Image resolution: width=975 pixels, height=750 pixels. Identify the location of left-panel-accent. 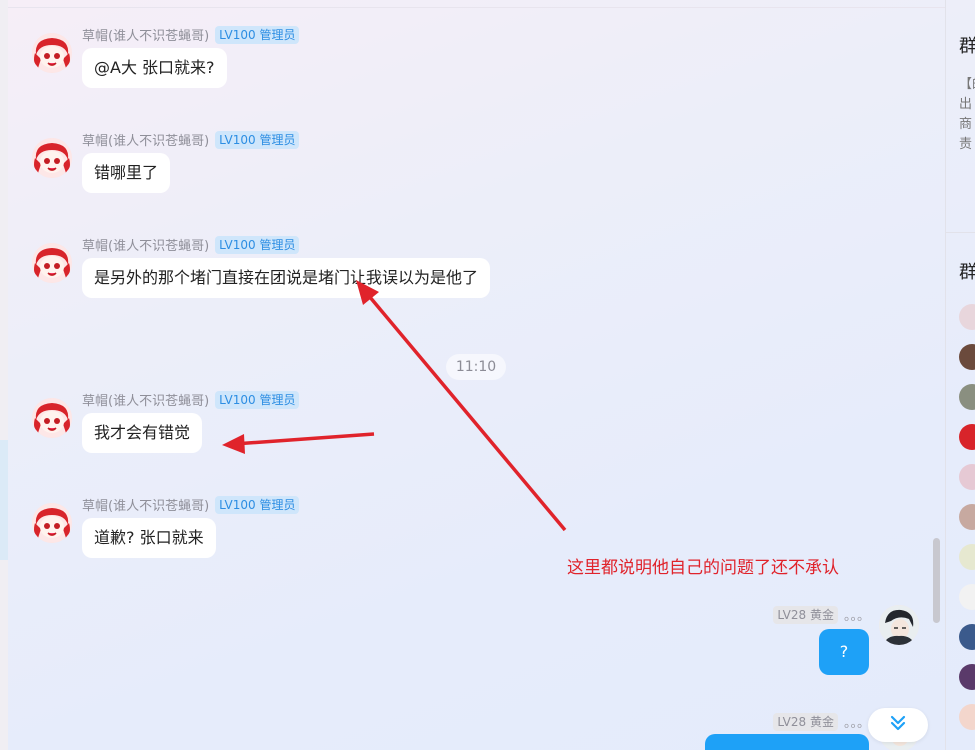
(4, 500).